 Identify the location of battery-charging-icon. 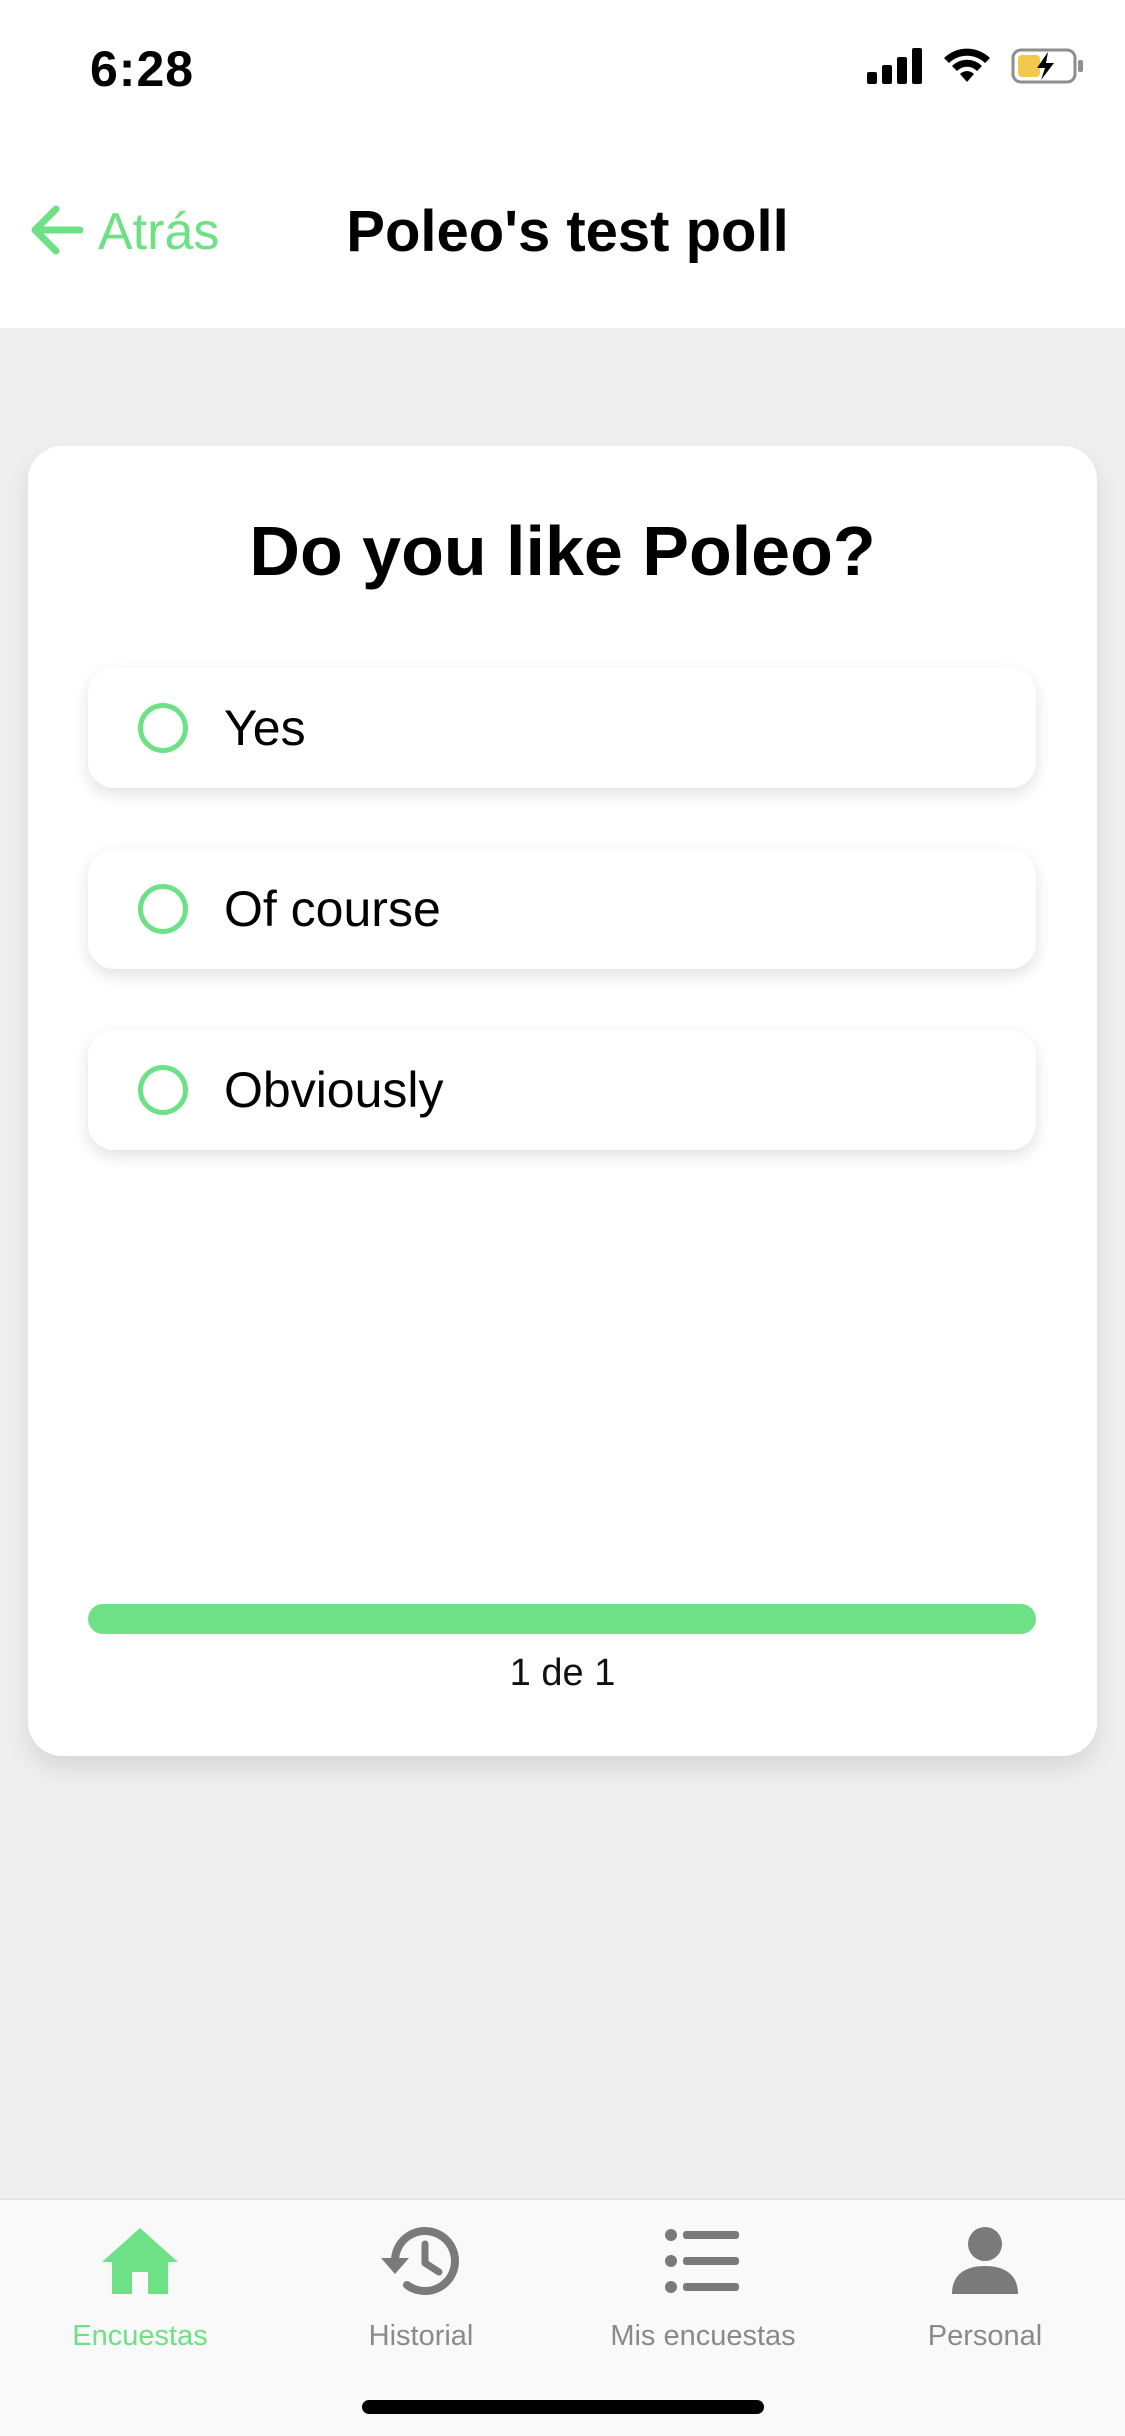
(1048, 68).